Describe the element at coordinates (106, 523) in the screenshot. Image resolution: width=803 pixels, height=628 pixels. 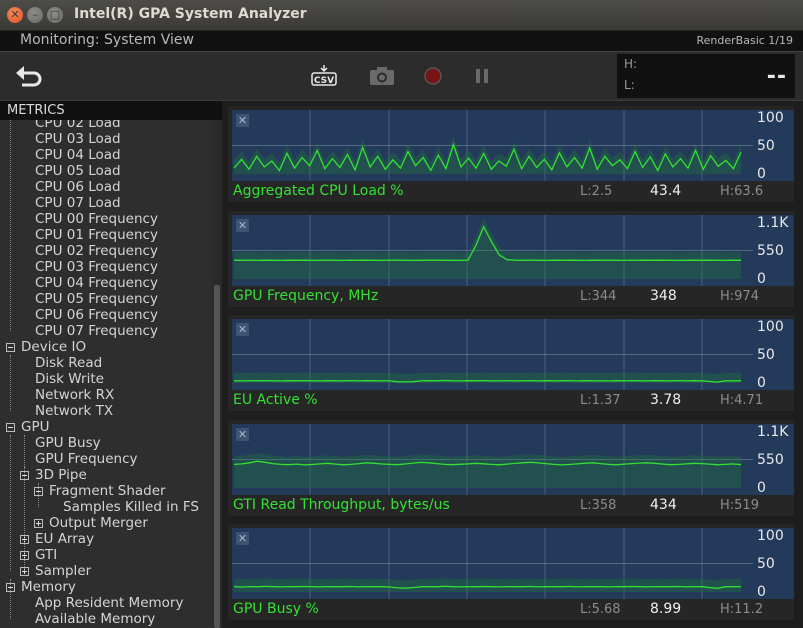
I see `sidebar-item: Output Merger` at that location.